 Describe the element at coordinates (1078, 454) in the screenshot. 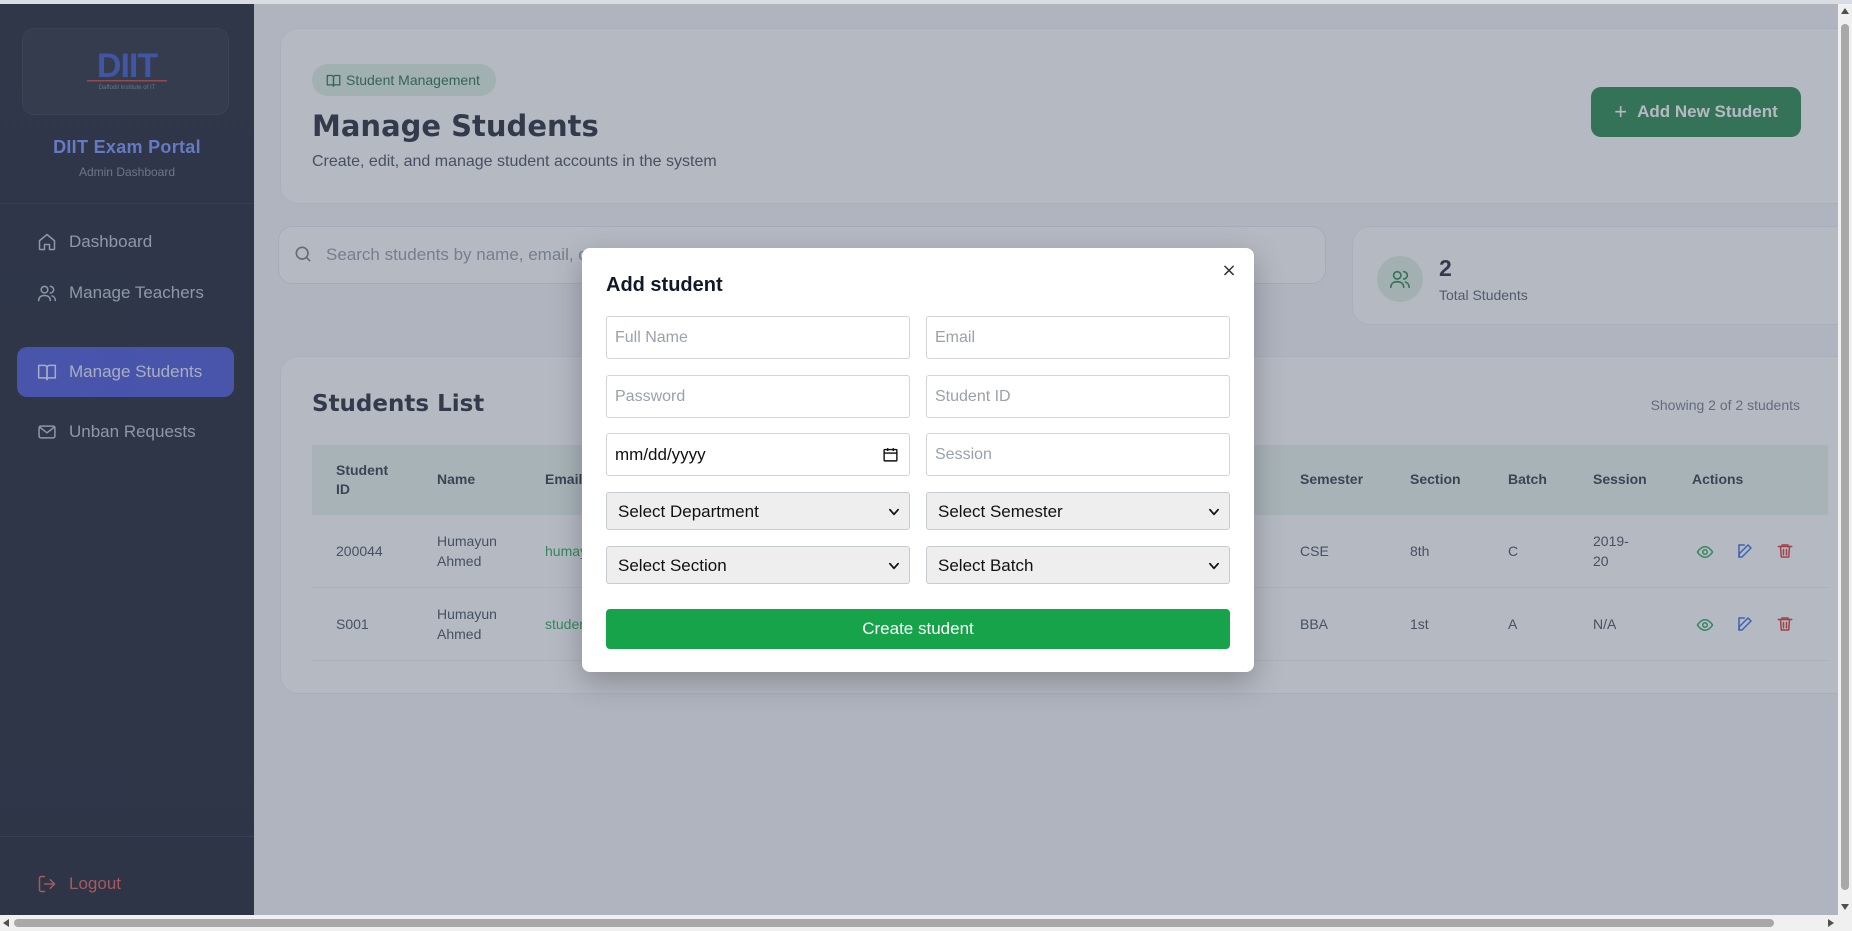

I see `session-field` at that location.